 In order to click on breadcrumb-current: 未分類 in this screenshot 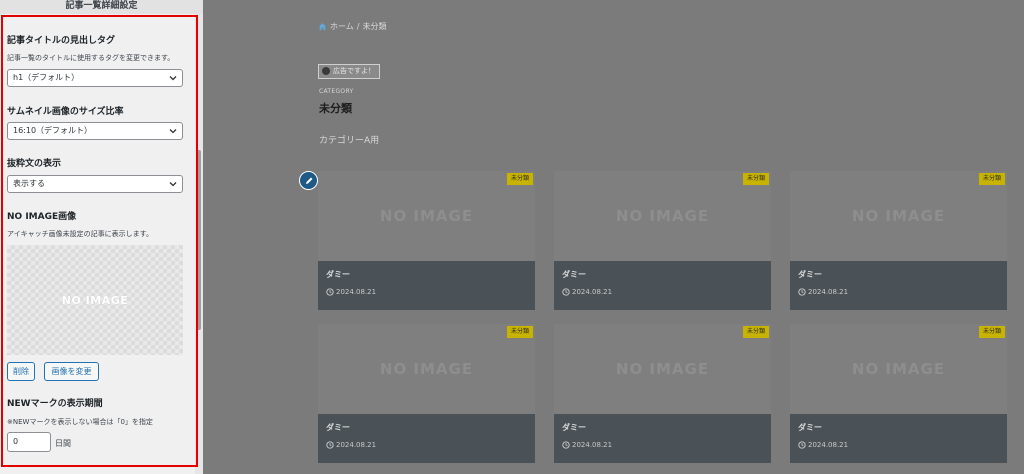, I will do `click(374, 26)`.